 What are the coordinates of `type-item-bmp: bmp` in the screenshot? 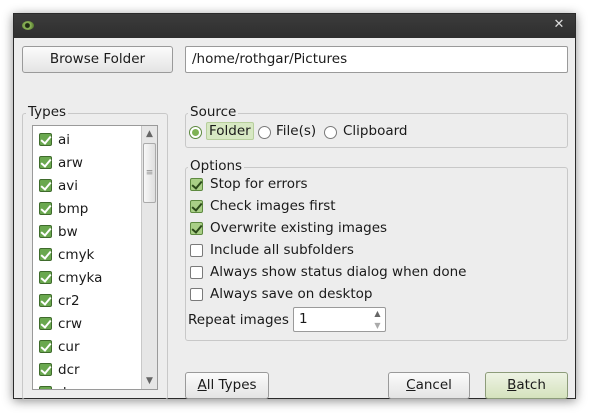 It's located at (87, 209).